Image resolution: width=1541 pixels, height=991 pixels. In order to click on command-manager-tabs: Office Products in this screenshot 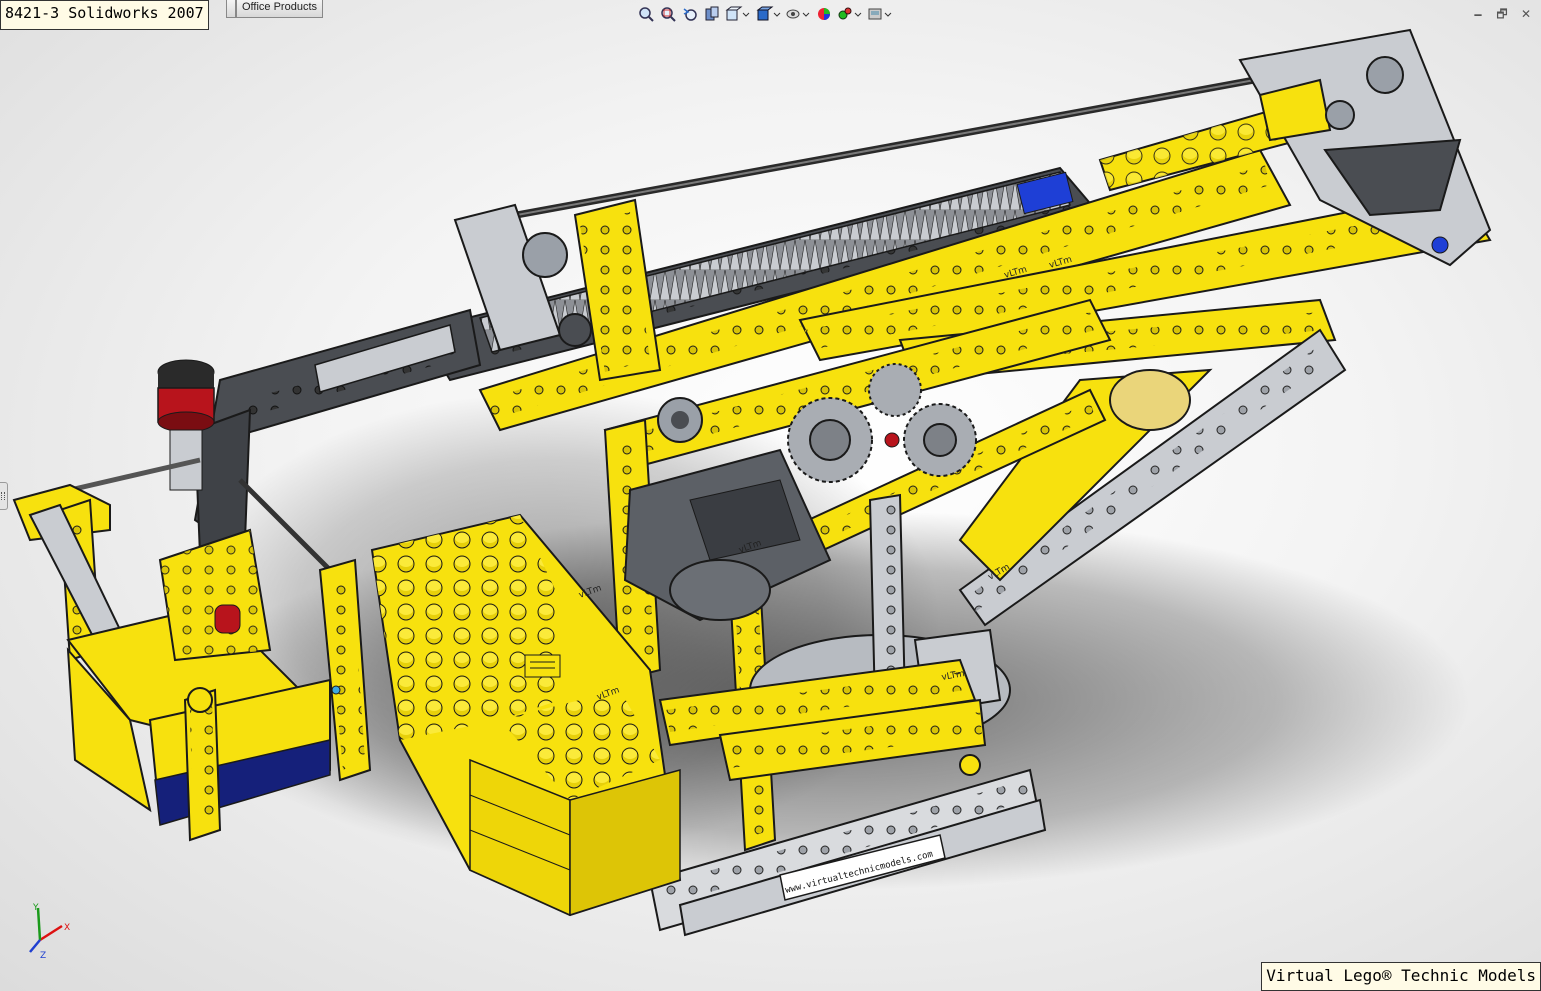, I will do `click(274, 9)`.